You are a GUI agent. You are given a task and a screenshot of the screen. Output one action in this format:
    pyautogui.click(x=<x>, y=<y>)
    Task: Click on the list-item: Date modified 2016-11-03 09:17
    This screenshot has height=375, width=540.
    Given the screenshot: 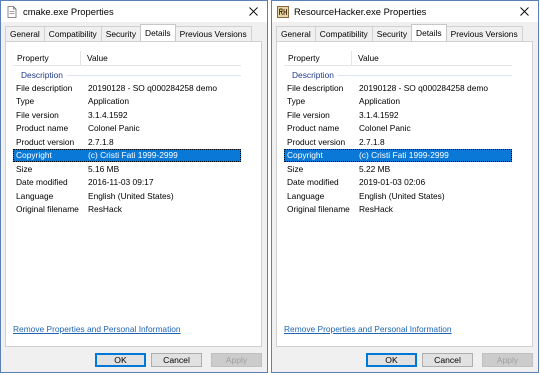 What is the action you would take?
    pyautogui.click(x=127, y=183)
    